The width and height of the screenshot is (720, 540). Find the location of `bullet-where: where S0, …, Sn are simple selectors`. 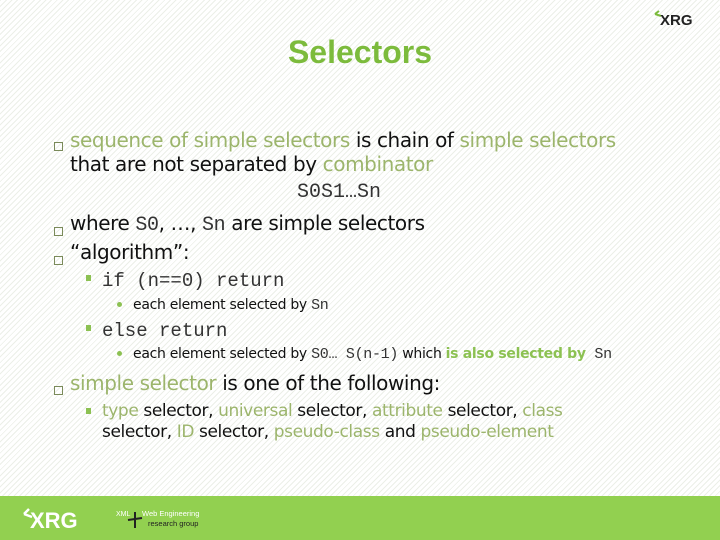

bullet-where: where S0, …, Sn are simple selectors is located at coordinates (247, 224).